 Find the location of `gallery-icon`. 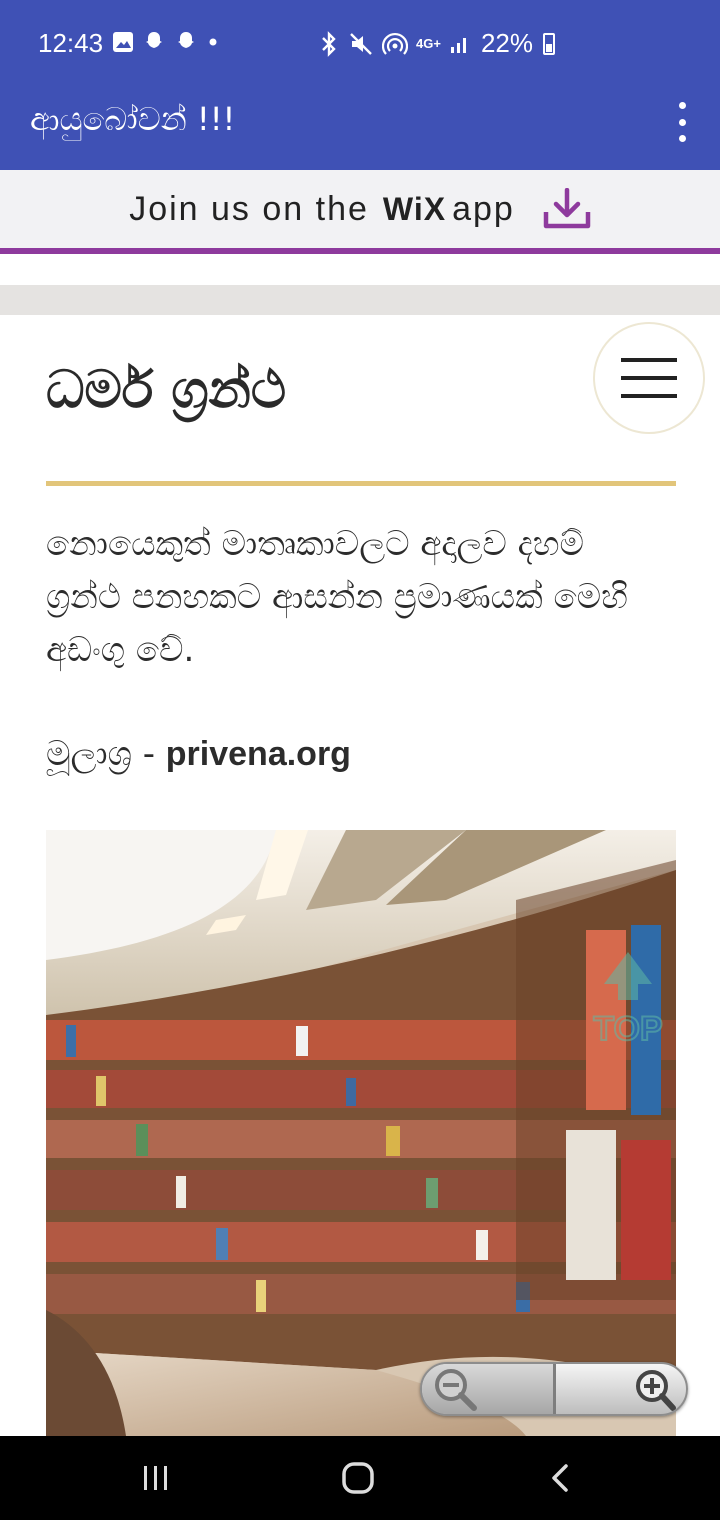

gallery-icon is located at coordinates (123, 42).